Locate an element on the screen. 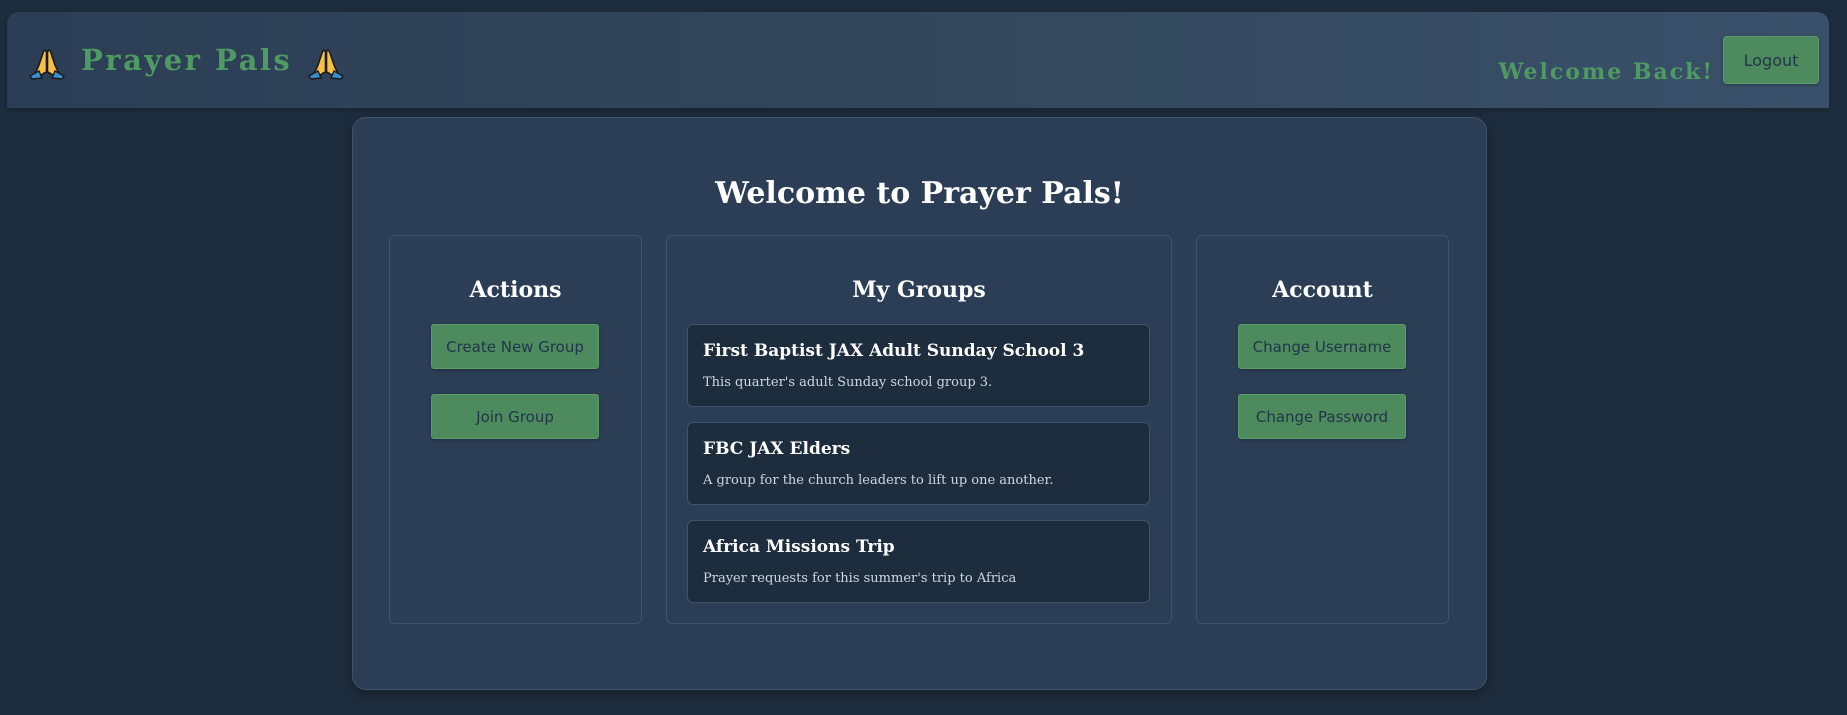 Image resolution: width=1847 pixels, height=715 pixels. group-name: Africa Missions Trip is located at coordinates (799, 547).